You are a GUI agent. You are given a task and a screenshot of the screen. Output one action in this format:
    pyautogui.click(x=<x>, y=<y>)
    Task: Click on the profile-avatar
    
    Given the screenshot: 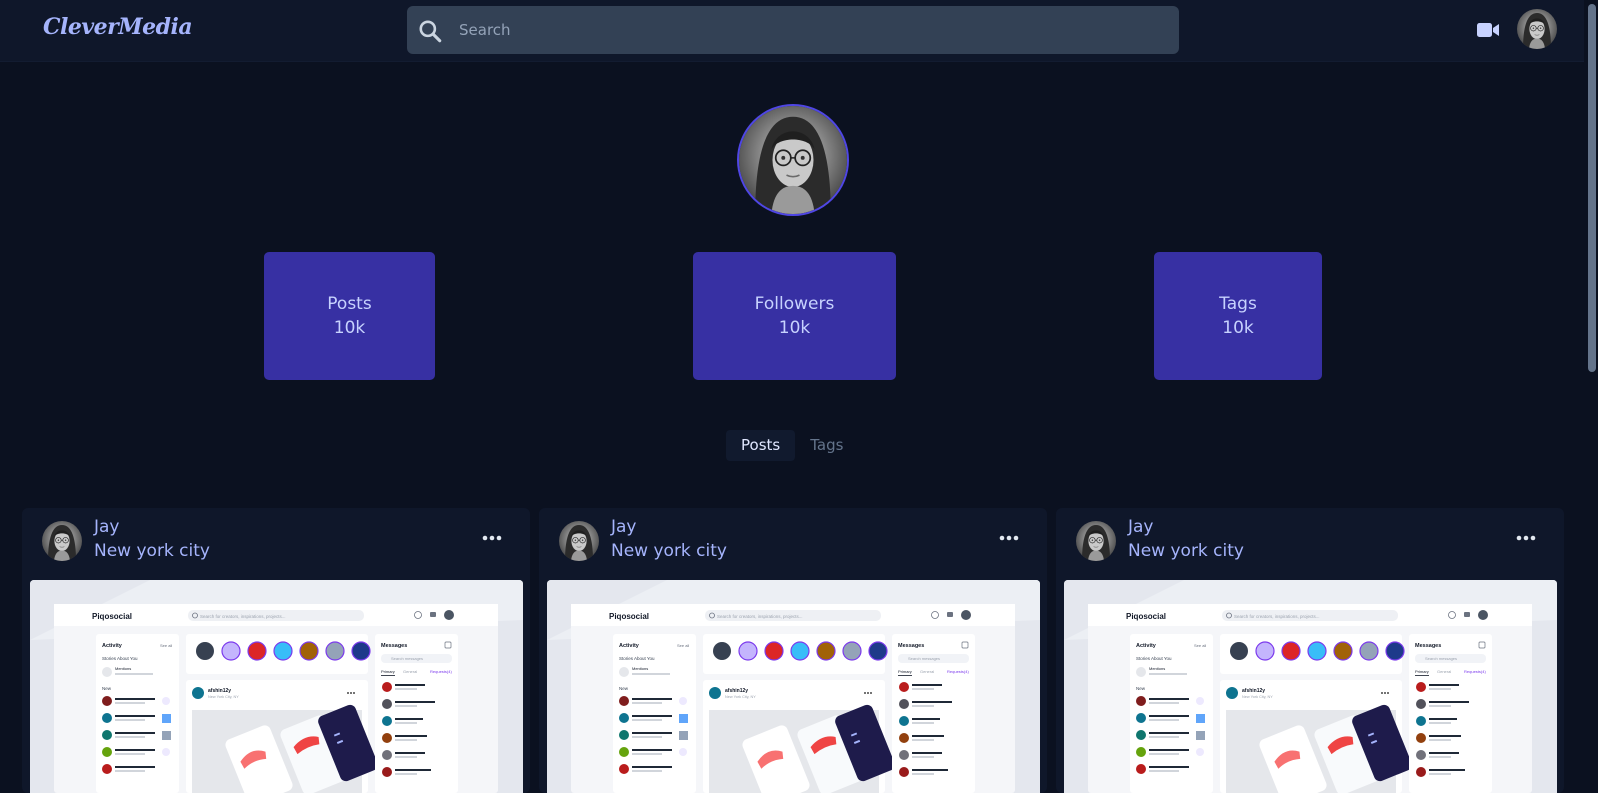 What is the action you would take?
    pyautogui.click(x=793, y=160)
    